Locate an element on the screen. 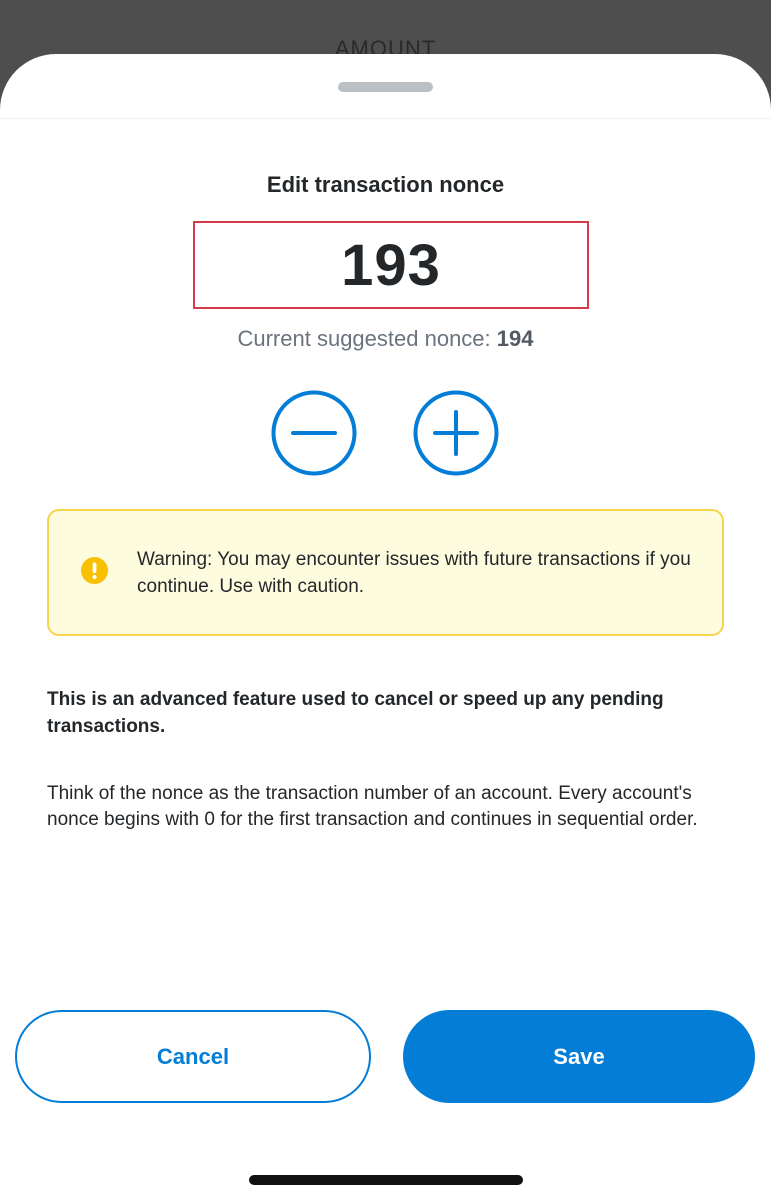  home-indicator is located at coordinates (386, 1180).